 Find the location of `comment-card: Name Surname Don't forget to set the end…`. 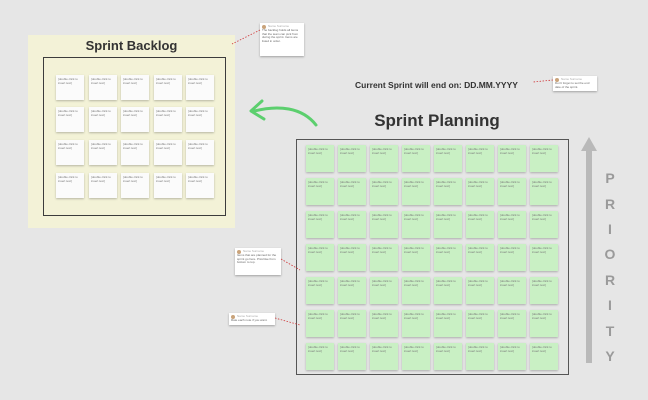

comment-card: Name Surname Don't forget to set the end… is located at coordinates (575, 83).